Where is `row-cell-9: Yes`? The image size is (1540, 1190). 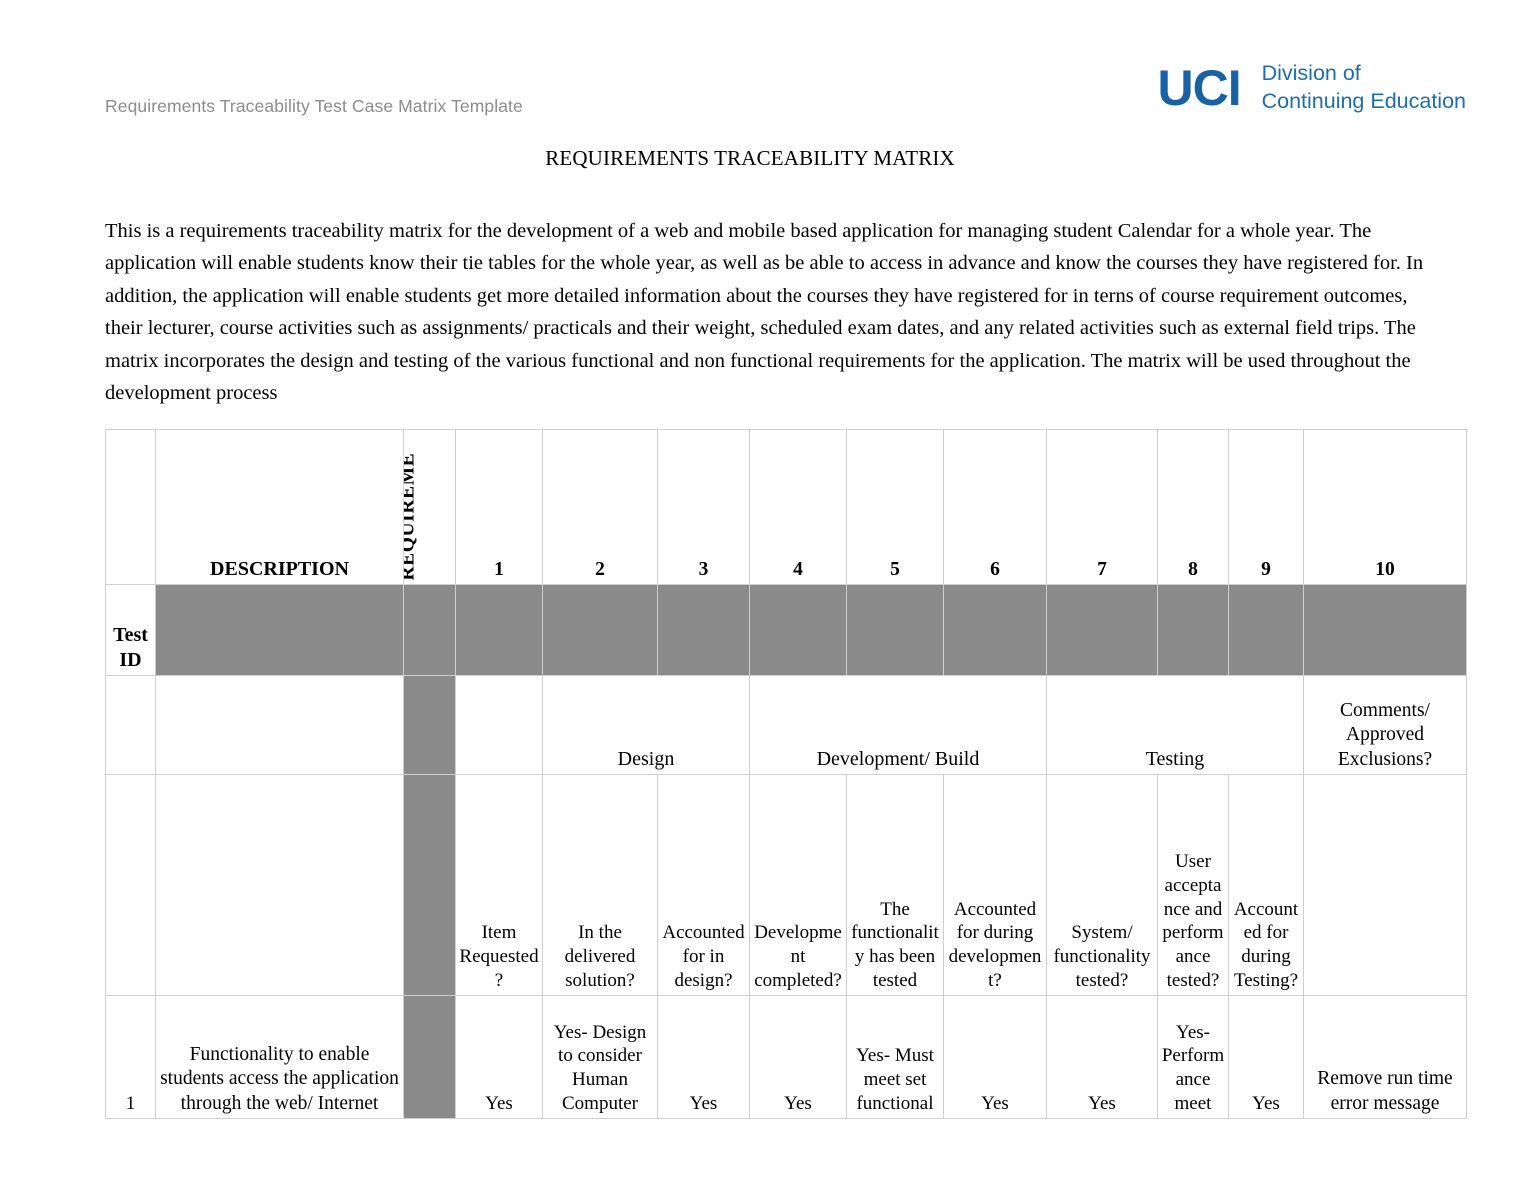 row-cell-9: Yes is located at coordinates (1266, 1057).